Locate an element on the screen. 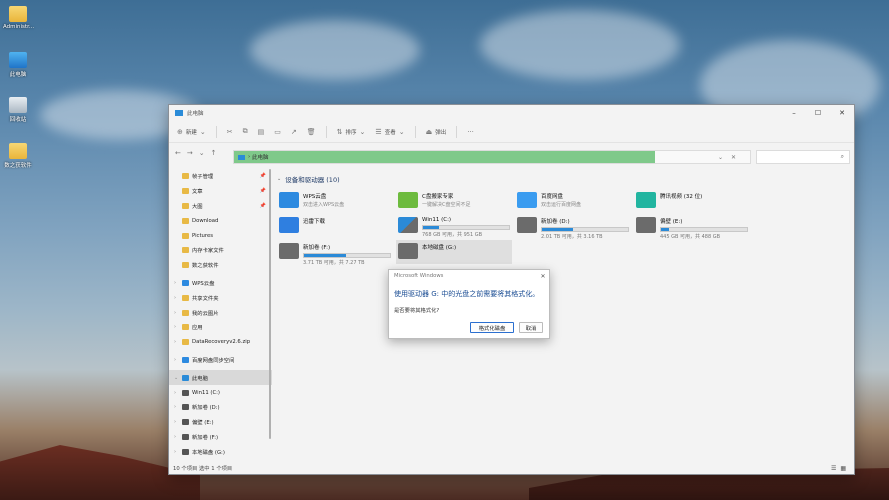 Image resolution: width=889 pixels, height=500 pixels. drive-tile: 百度网盘 双击运行百度网盘 is located at coordinates (573, 201).